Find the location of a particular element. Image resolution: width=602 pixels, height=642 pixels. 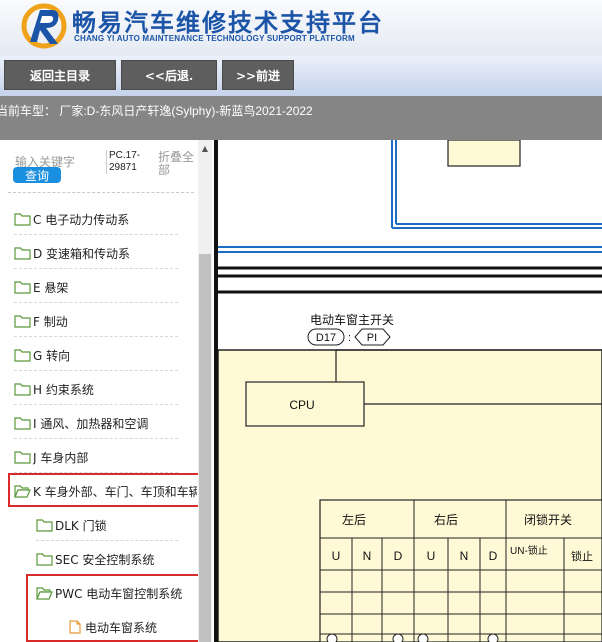

document-code: PC.17-29871 is located at coordinates (125, 162).